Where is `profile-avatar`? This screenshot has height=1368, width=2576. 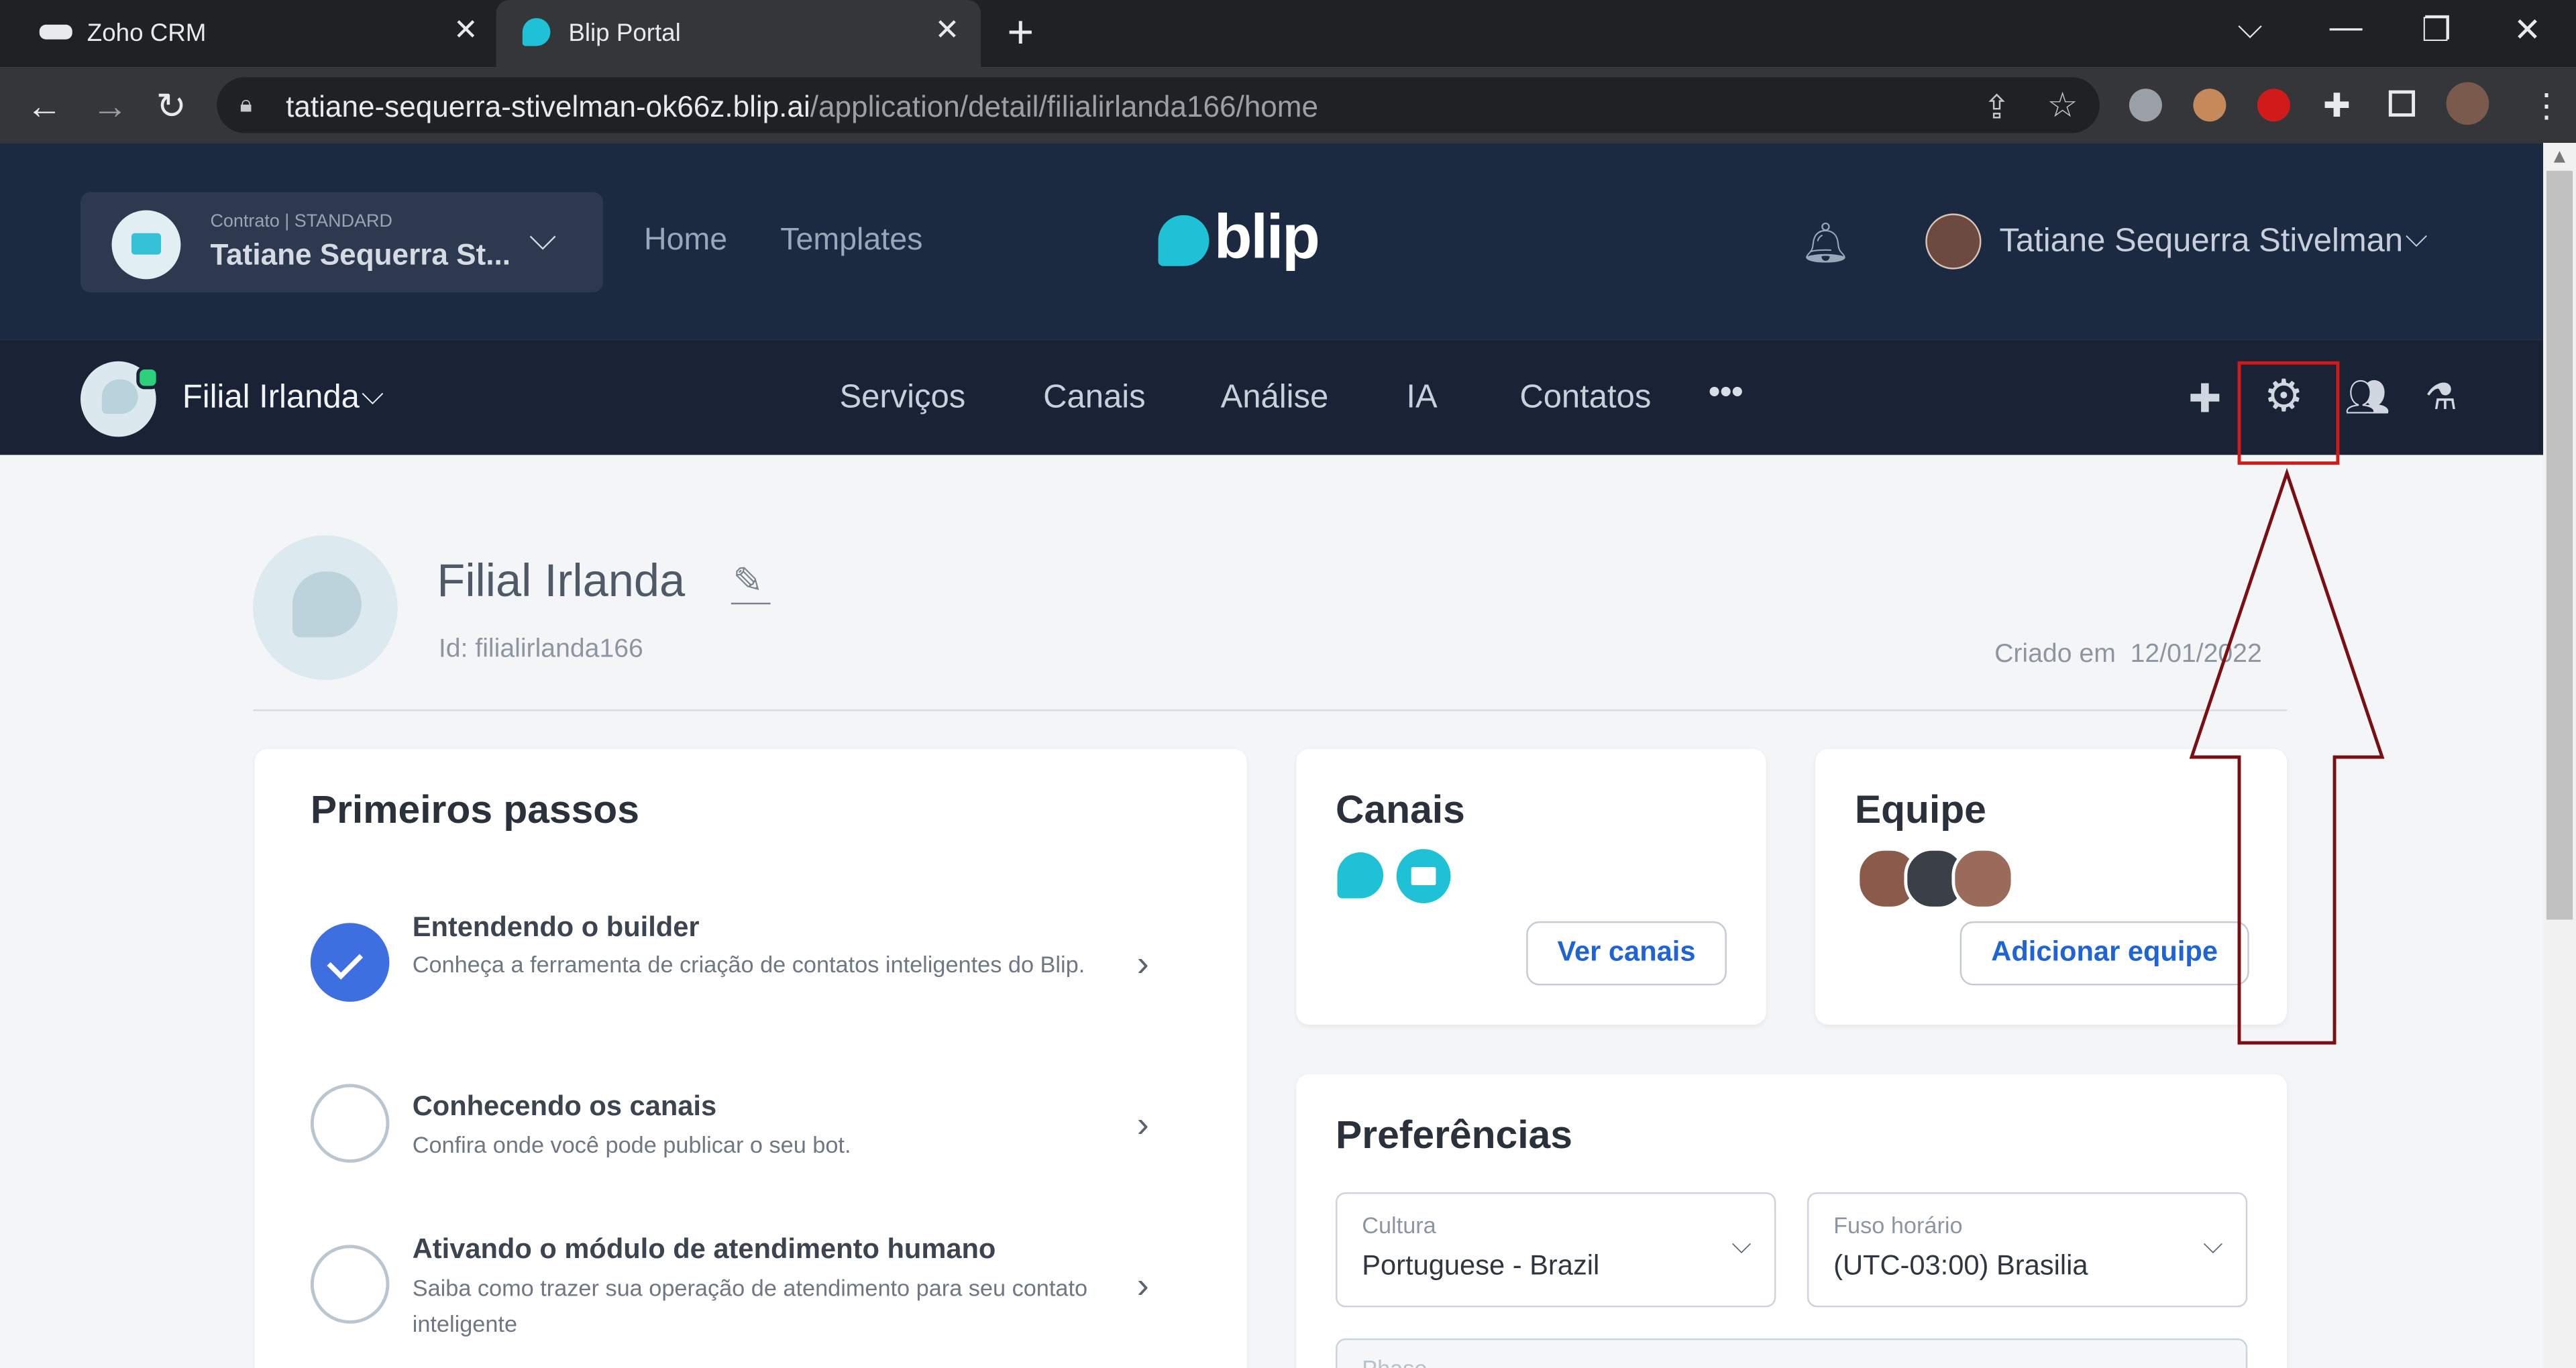
profile-avatar is located at coordinates (2467, 103).